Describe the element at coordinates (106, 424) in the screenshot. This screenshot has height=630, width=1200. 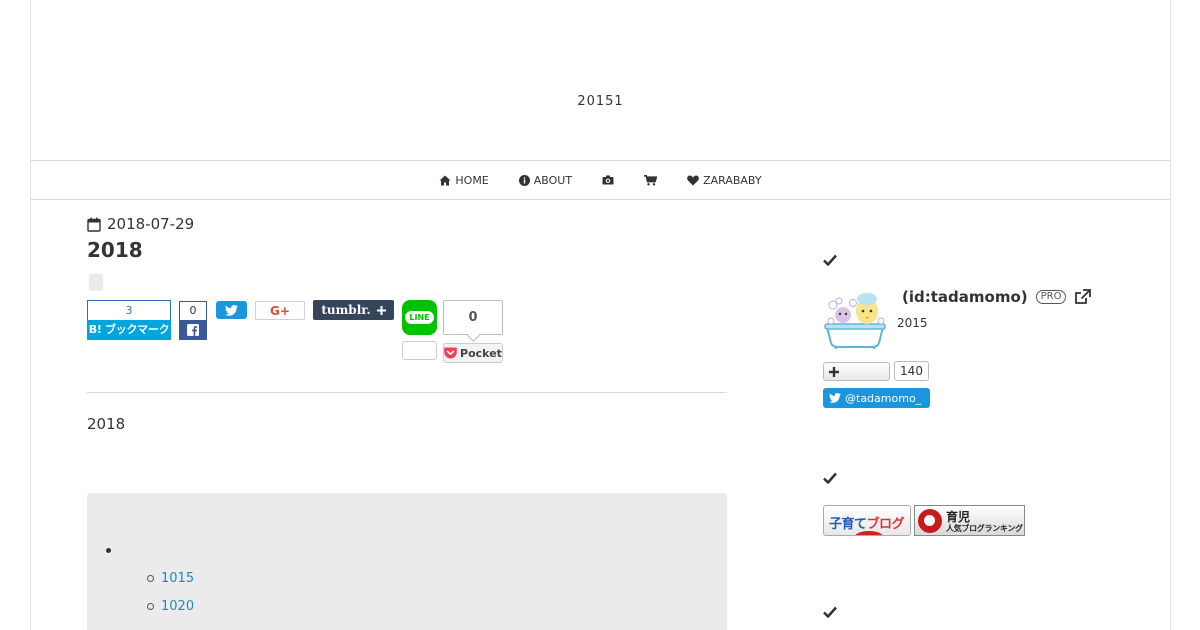
I see `entry-intro: 2018` at that location.